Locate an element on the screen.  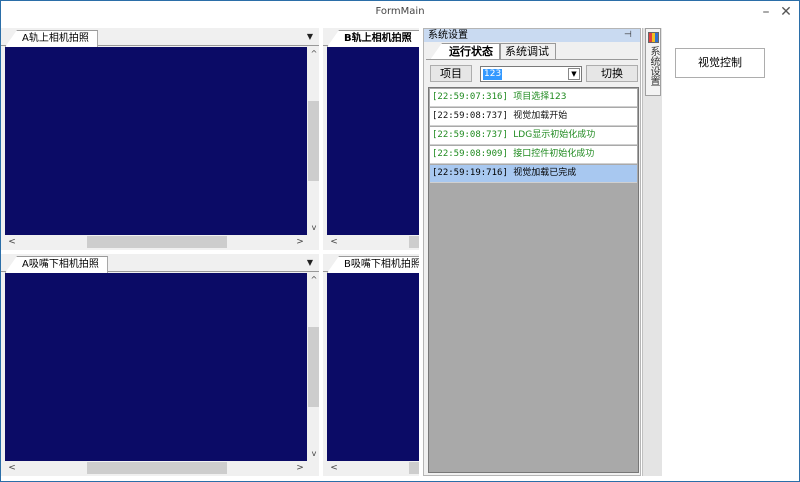
window-title: FormMain is located at coordinates (400, 11).